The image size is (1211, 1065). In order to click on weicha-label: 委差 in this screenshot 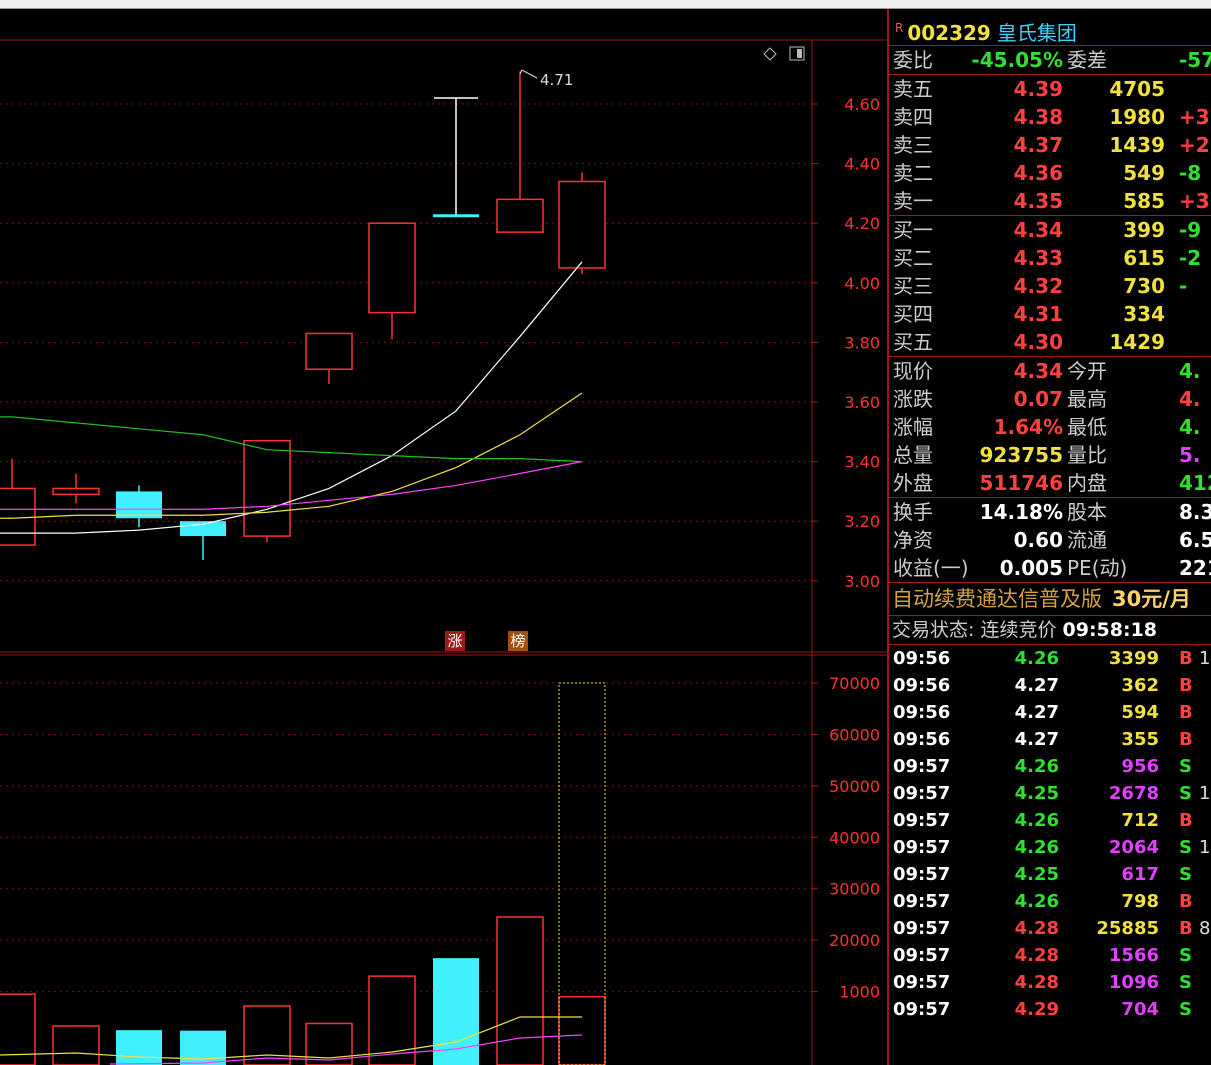, I will do `click(1087, 60)`.